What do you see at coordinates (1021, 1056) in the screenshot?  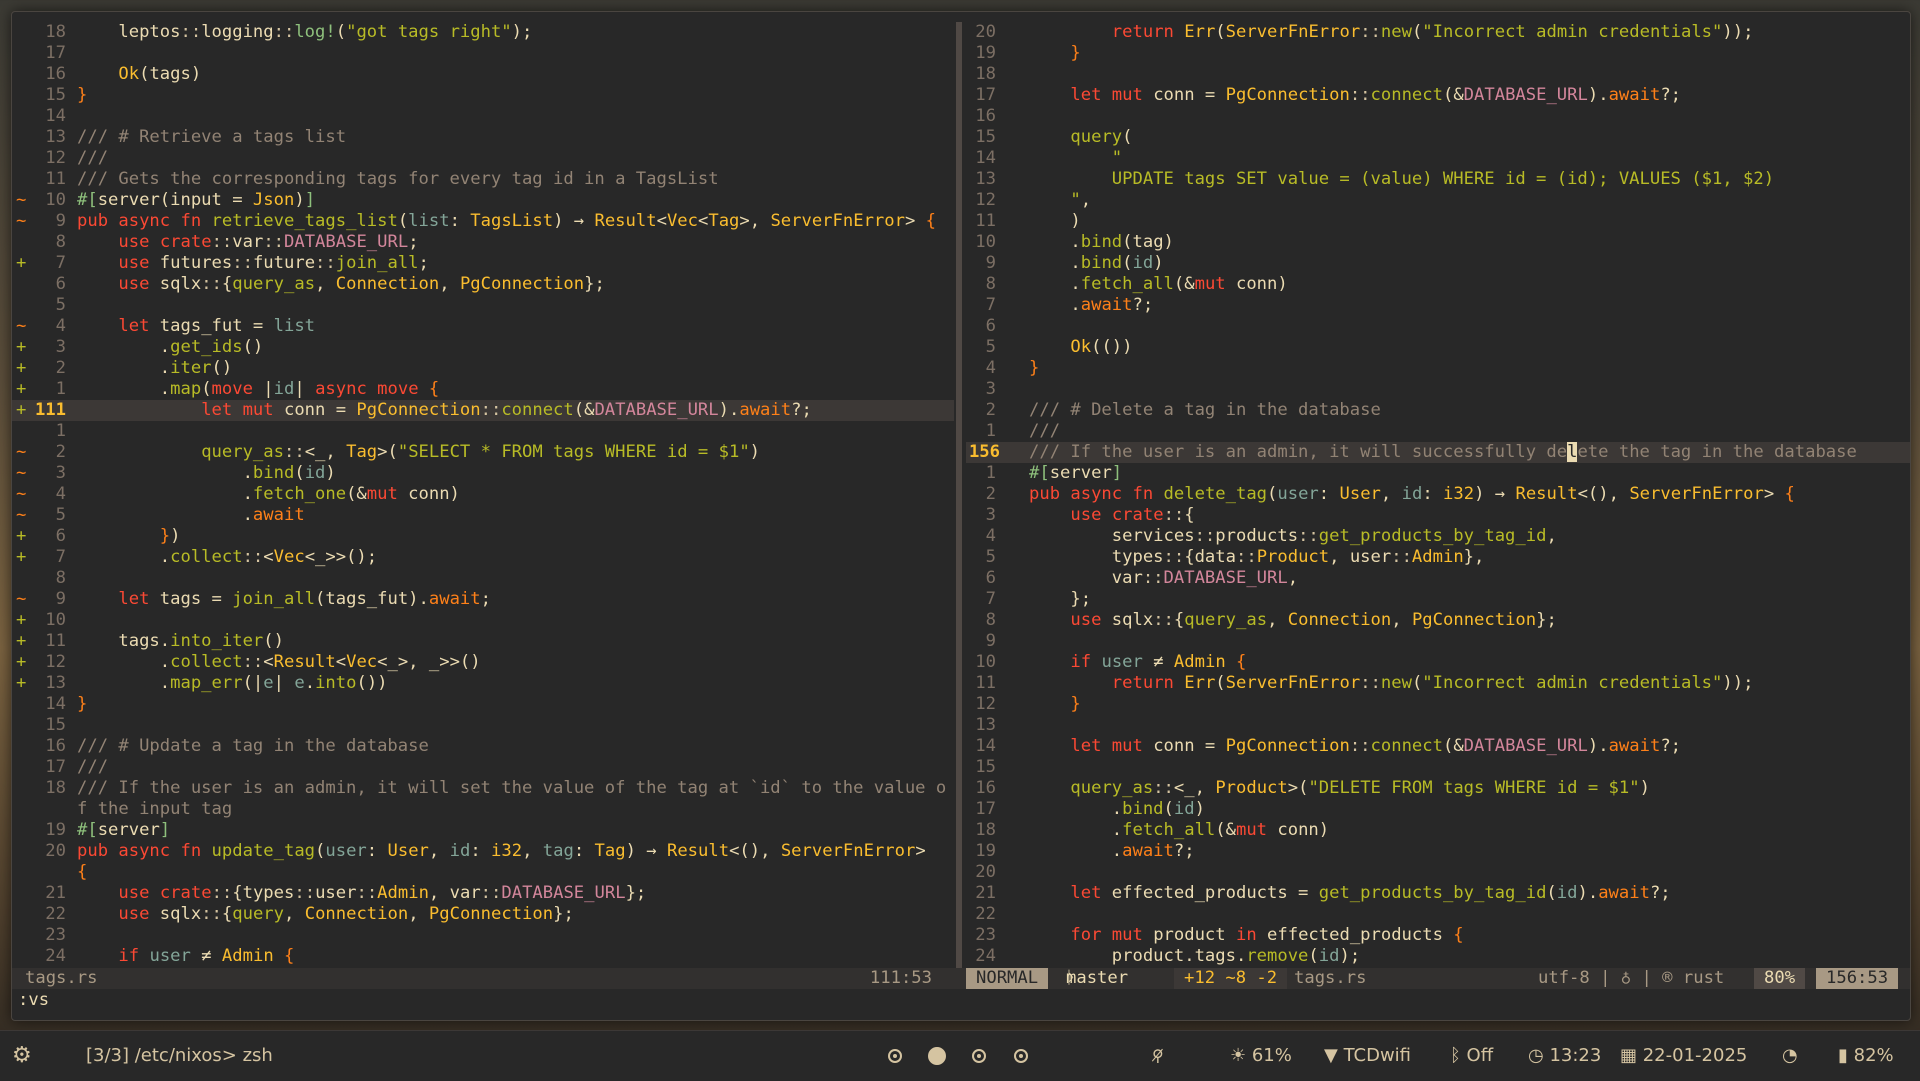 I see `workspace-4-icon` at bounding box center [1021, 1056].